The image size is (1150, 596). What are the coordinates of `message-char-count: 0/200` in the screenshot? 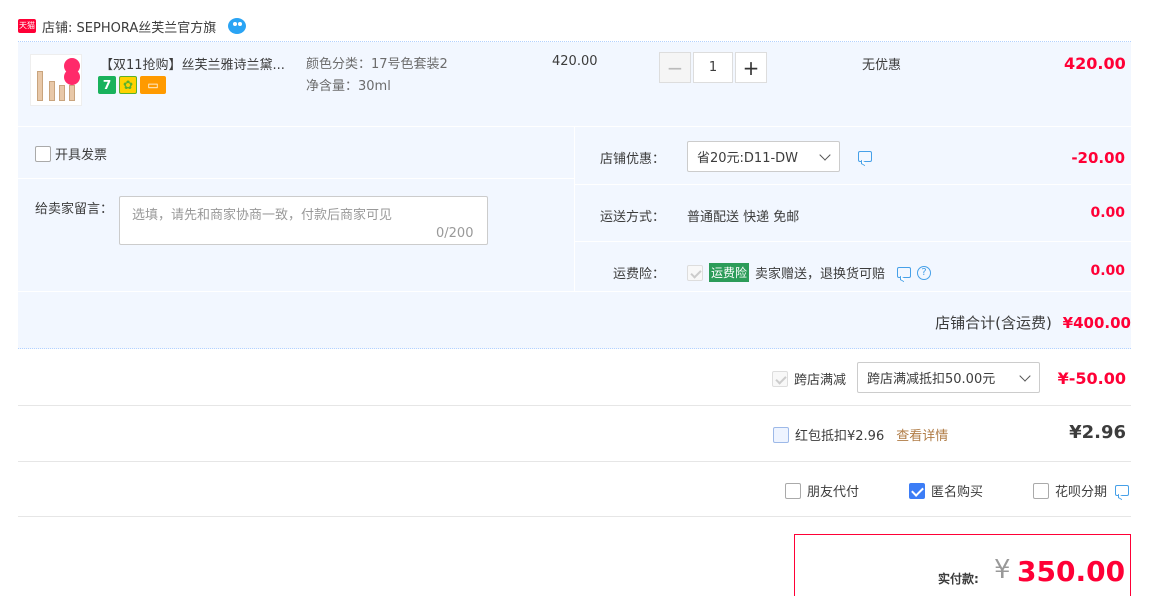 It's located at (455, 233).